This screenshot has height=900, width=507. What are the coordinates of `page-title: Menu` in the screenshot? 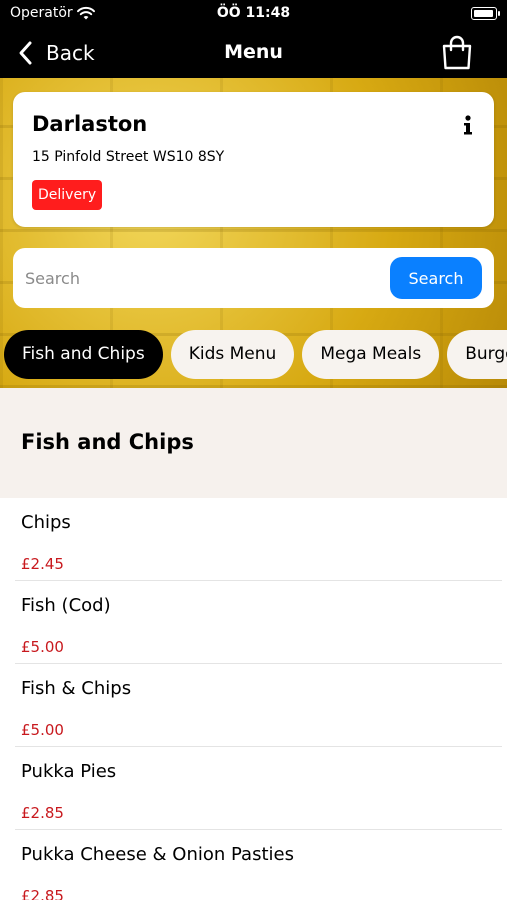 It's located at (253, 52).